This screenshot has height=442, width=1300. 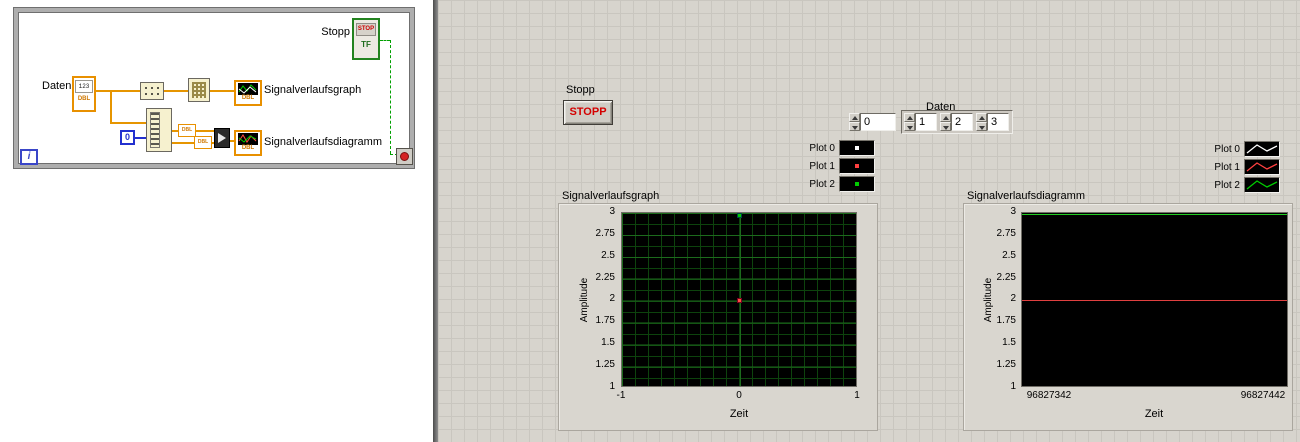 I want to click on coercion-node: DBL, so click(x=203, y=142).